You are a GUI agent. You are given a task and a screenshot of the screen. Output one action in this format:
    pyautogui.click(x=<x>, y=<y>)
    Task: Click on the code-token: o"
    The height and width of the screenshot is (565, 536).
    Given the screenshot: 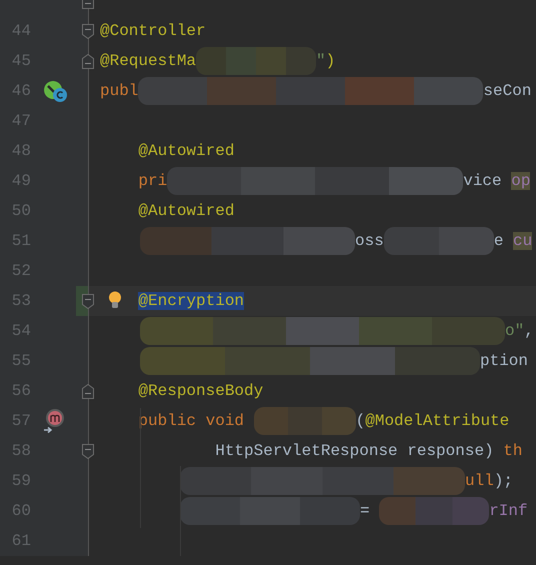 What is the action you would take?
    pyautogui.click(x=514, y=331)
    